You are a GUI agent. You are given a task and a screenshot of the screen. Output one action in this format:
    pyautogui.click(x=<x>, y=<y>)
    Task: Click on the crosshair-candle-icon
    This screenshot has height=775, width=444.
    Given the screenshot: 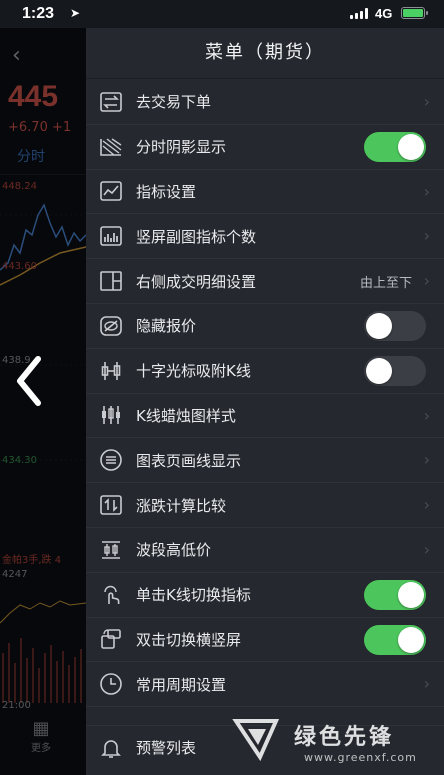 What is the action you would take?
    pyautogui.click(x=111, y=371)
    